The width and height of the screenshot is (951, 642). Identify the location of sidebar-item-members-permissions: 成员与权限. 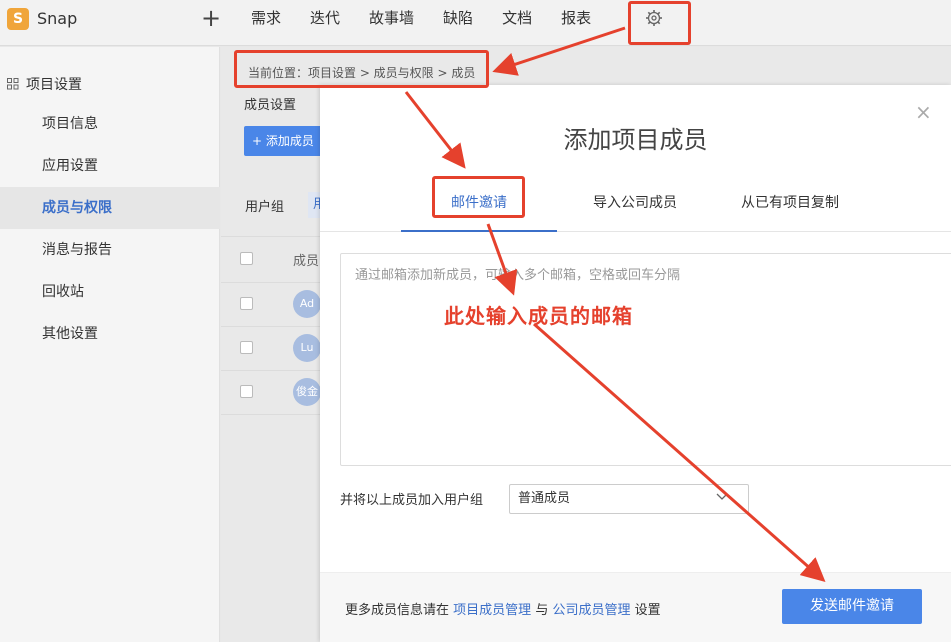
(110, 208).